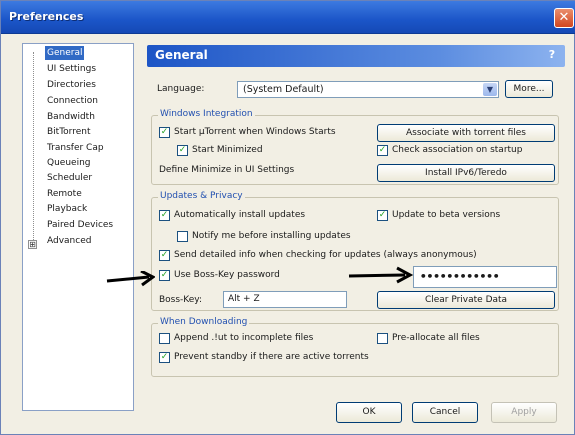 The width and height of the screenshot is (575, 435). I want to click on check-association-checkbox: ✓, so click(382, 150).